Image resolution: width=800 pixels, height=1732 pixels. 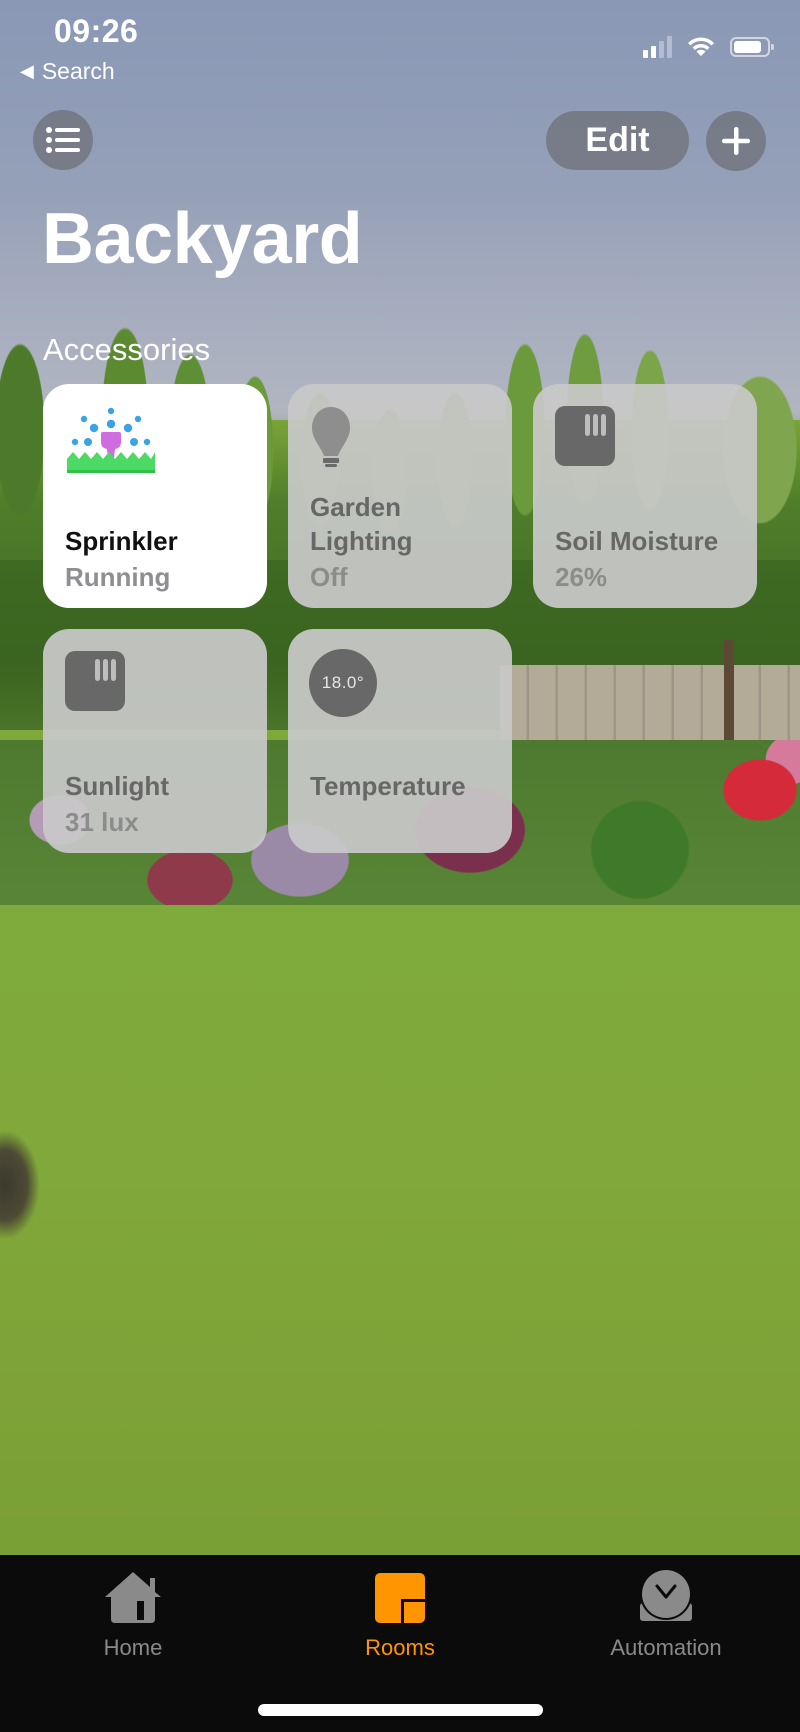 I want to click on edit-button: Edit, so click(x=617, y=140).